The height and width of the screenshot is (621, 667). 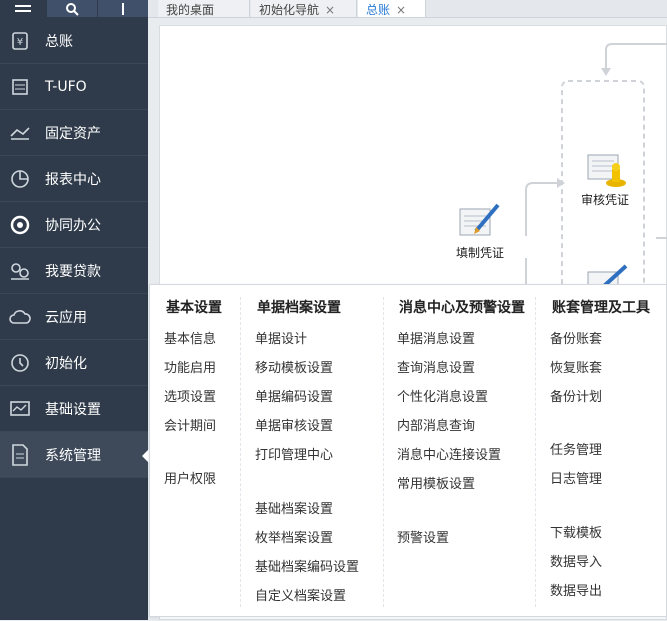 I want to click on sidebar-item-label: 协同办公, so click(x=73, y=225).